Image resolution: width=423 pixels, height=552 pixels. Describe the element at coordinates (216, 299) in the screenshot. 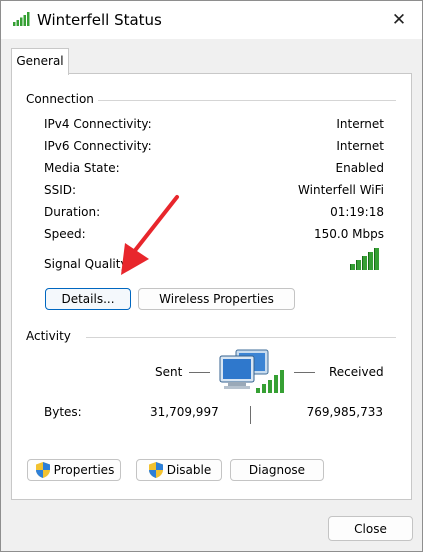

I see `wireless-properties-button: Wireless Properties` at that location.